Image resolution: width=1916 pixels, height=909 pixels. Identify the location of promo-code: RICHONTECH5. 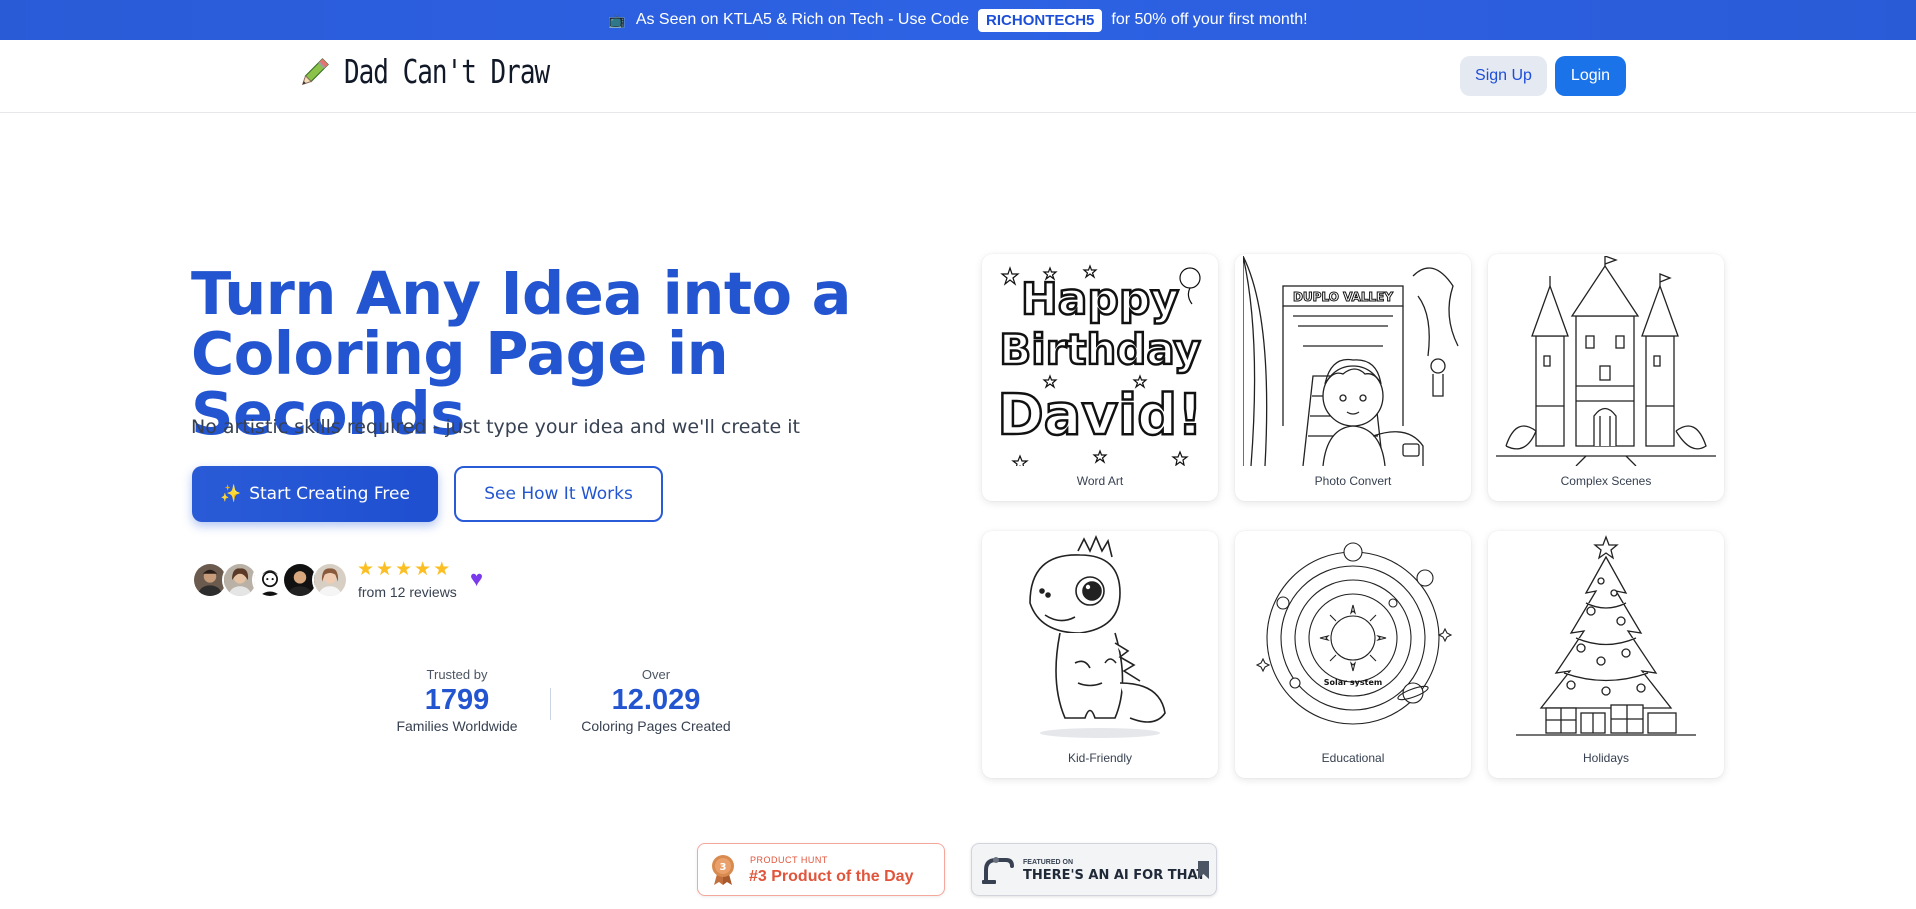
(1040, 20).